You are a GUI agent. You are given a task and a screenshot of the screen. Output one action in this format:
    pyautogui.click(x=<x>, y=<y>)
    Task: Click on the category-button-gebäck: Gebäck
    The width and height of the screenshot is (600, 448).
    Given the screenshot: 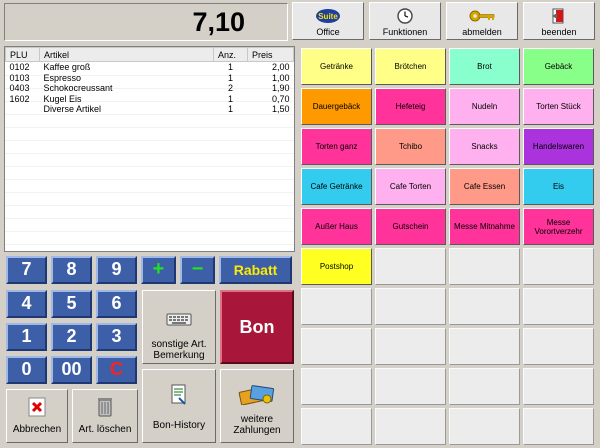 What is the action you would take?
    pyautogui.click(x=558, y=66)
    